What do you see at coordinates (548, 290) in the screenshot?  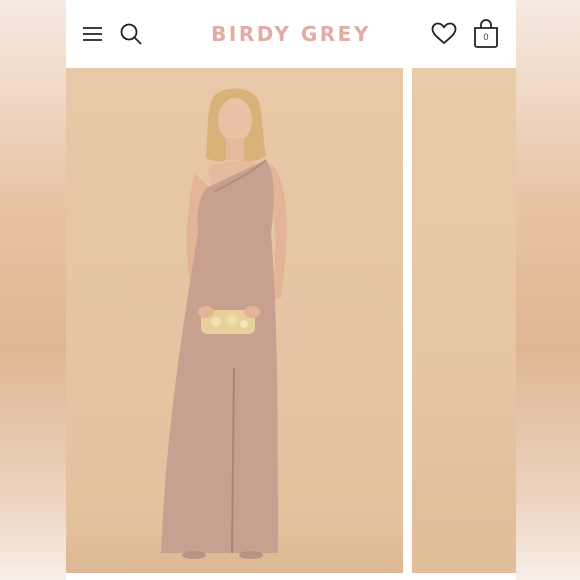 I see `blurred-background-right` at bounding box center [548, 290].